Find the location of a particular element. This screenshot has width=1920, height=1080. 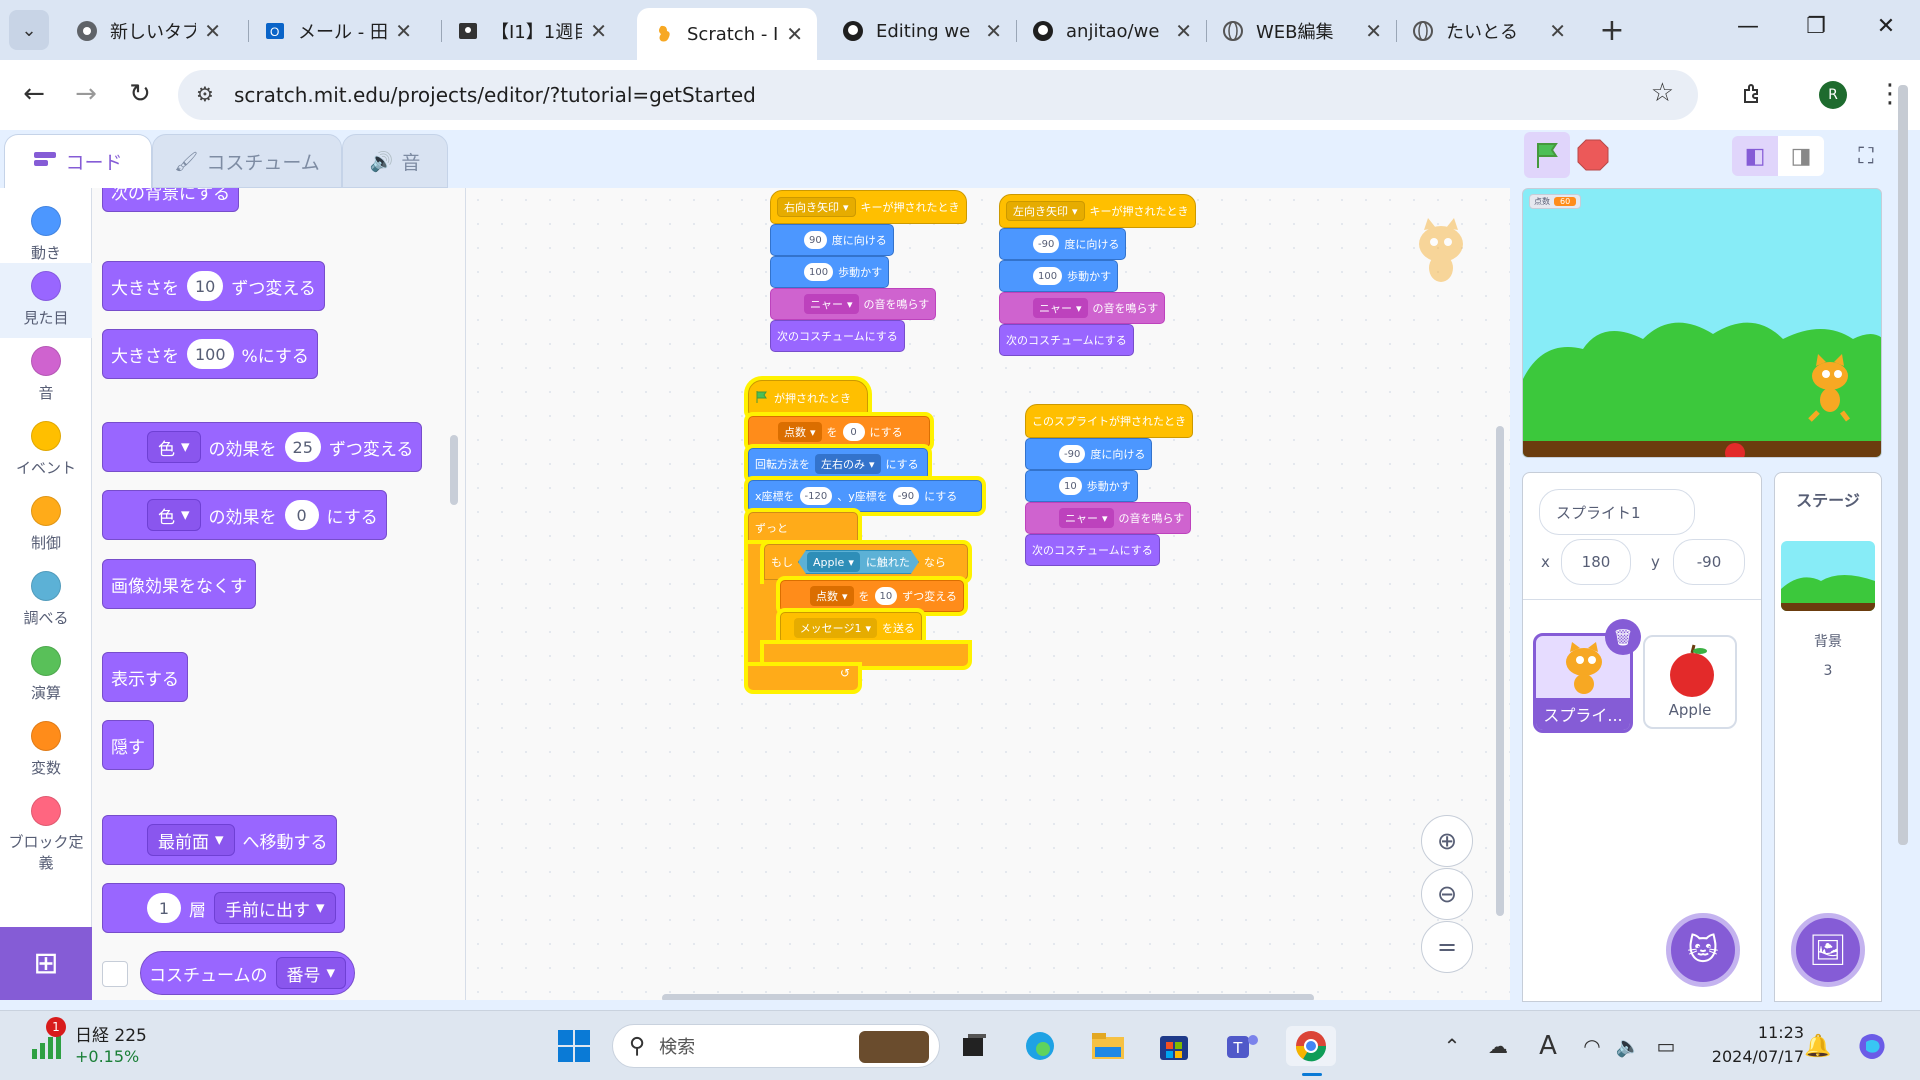

copilot-icon is located at coordinates (1872, 1046).